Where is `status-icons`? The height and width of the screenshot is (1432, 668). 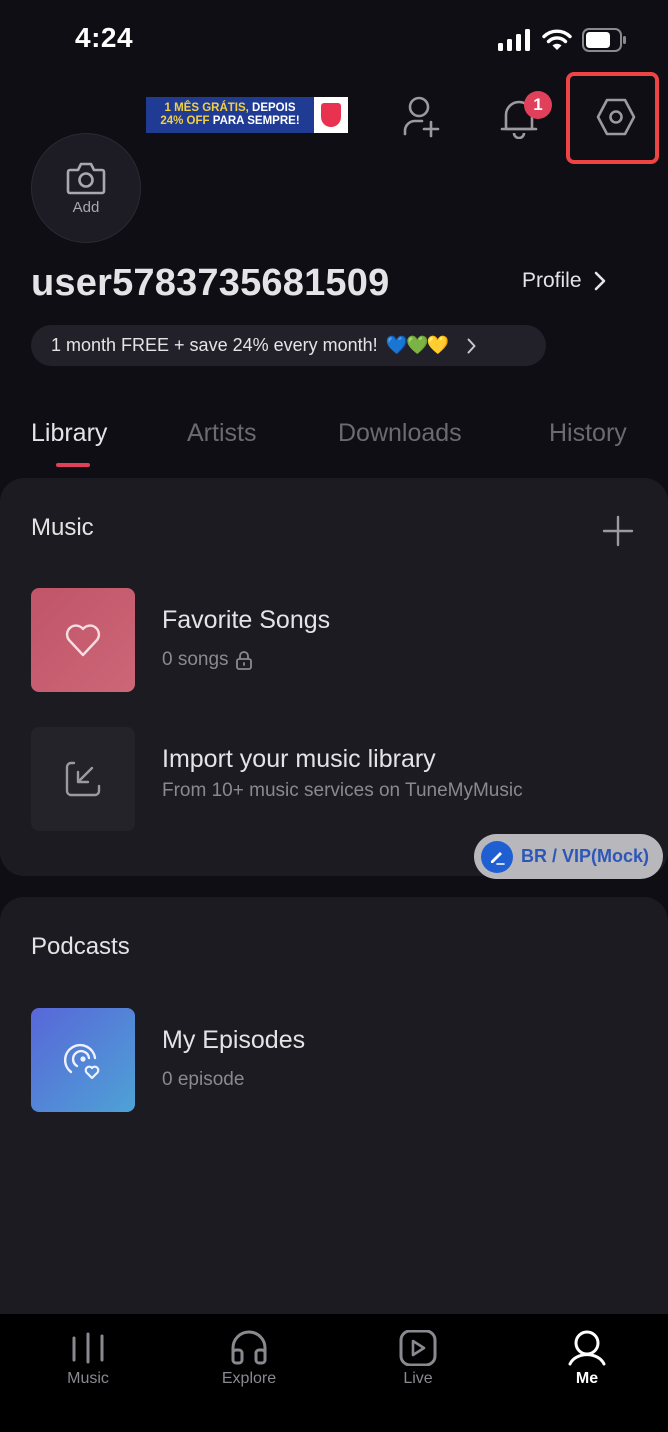 status-icons is located at coordinates (563, 40).